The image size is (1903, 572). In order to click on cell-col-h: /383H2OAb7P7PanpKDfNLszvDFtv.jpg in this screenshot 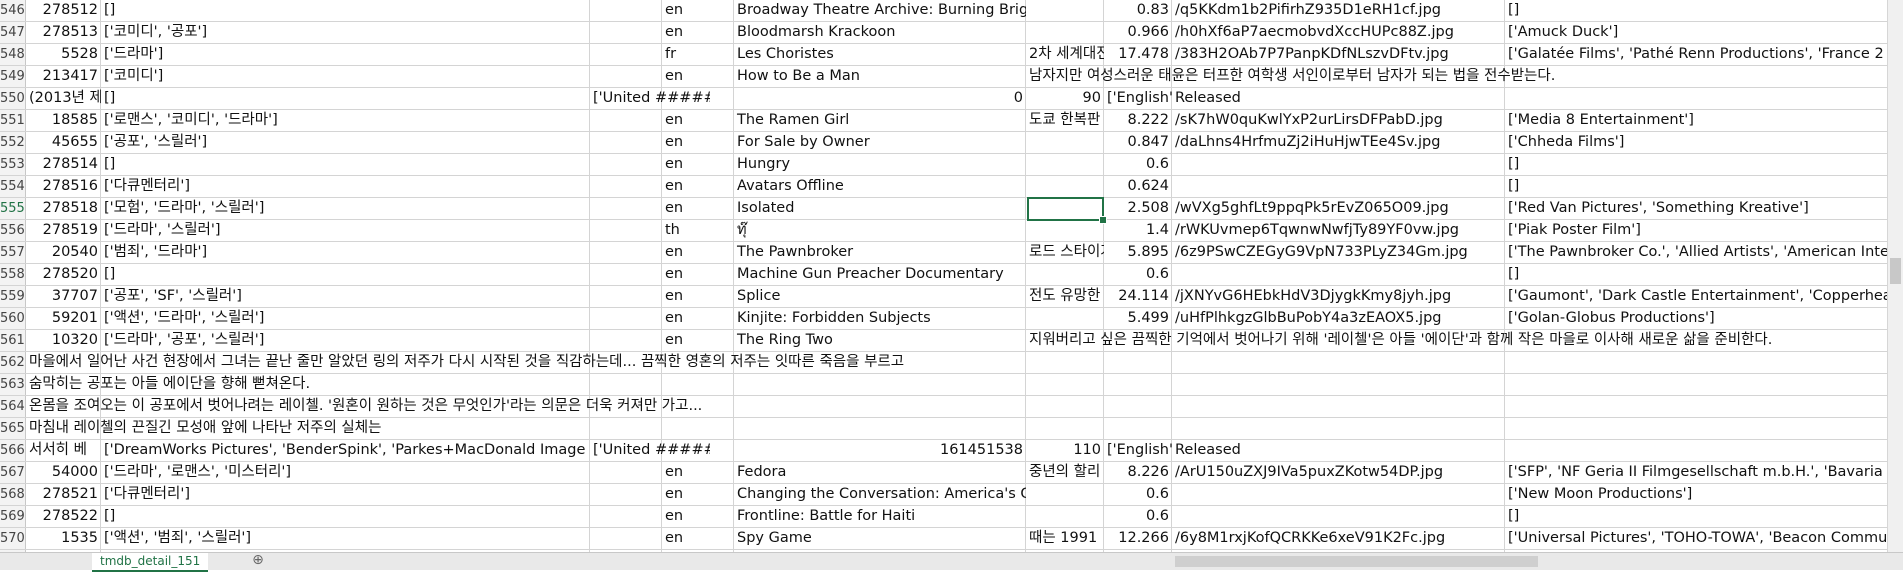, I will do `click(1338, 54)`.